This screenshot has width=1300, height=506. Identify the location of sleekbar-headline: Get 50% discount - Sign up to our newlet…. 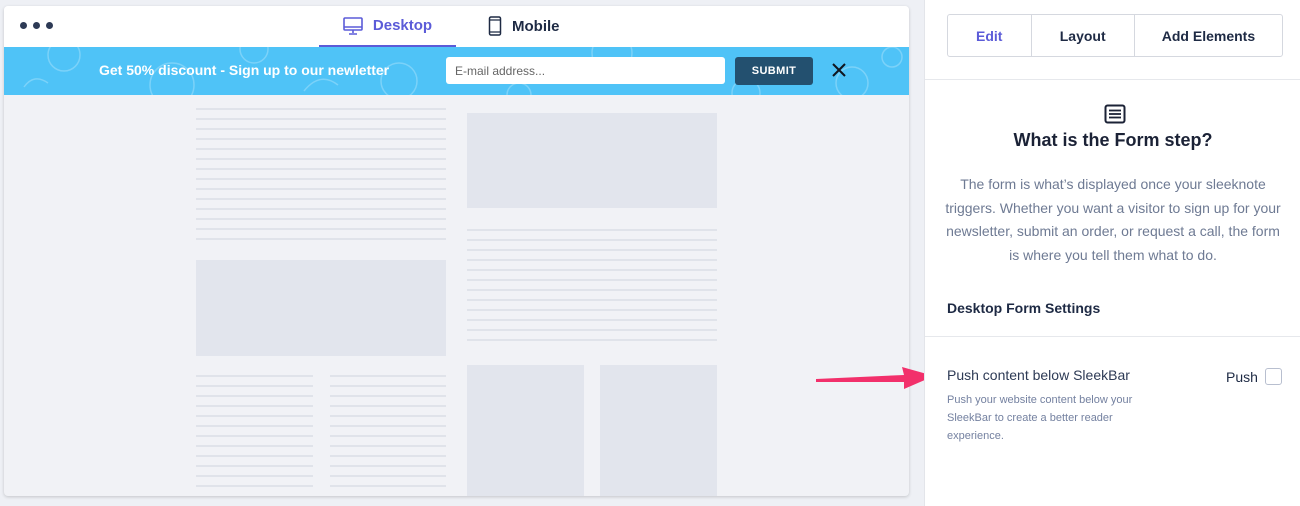
(244, 70).